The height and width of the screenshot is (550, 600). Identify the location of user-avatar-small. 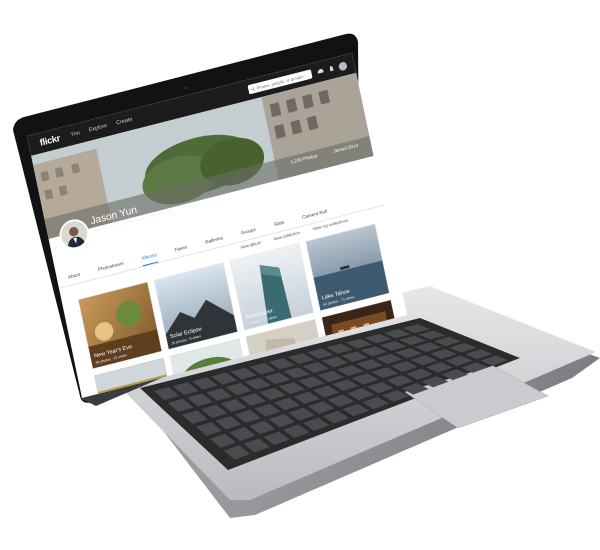
(342, 65).